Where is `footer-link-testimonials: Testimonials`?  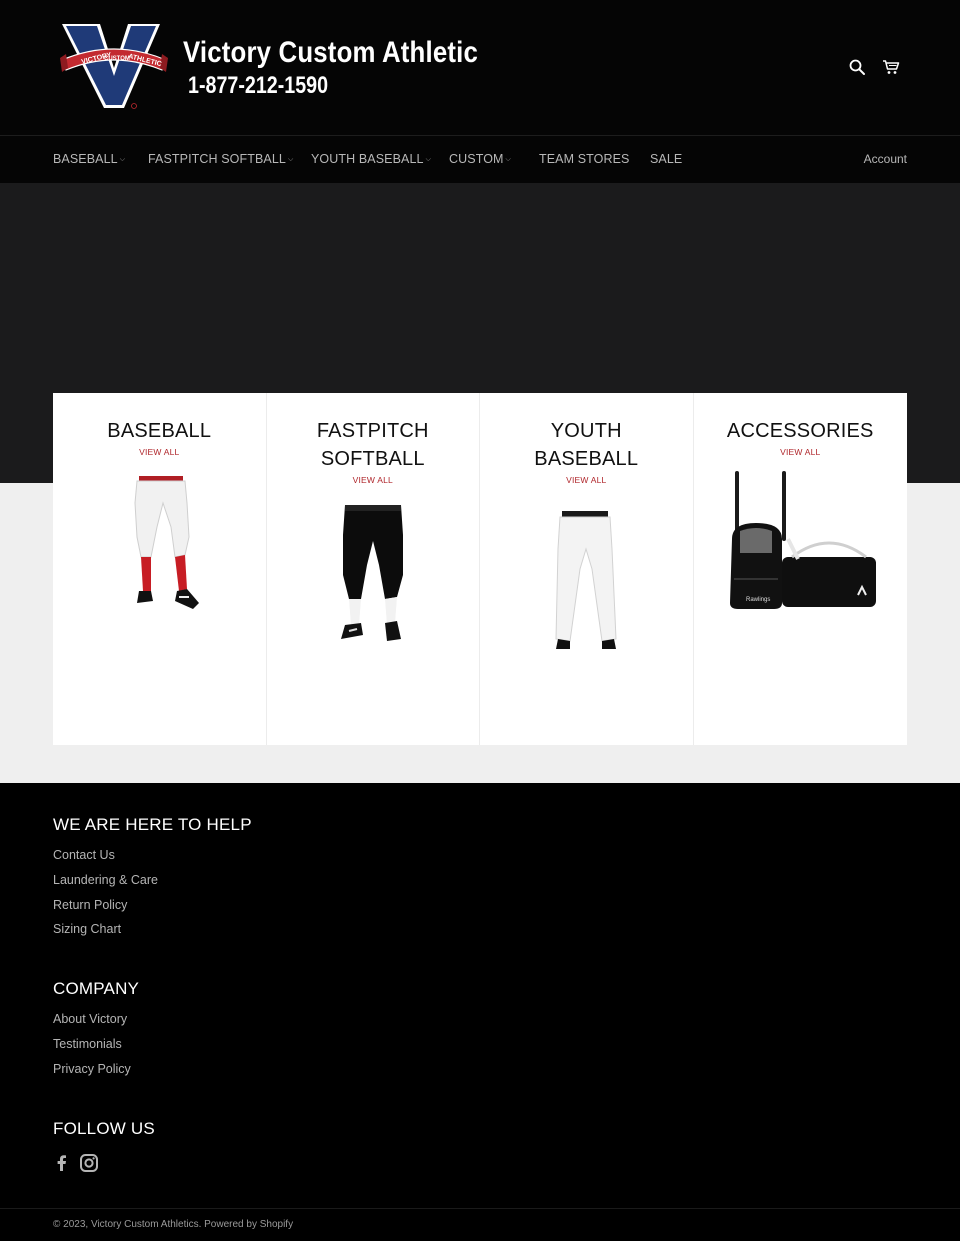 footer-link-testimonials: Testimonials is located at coordinates (87, 1044).